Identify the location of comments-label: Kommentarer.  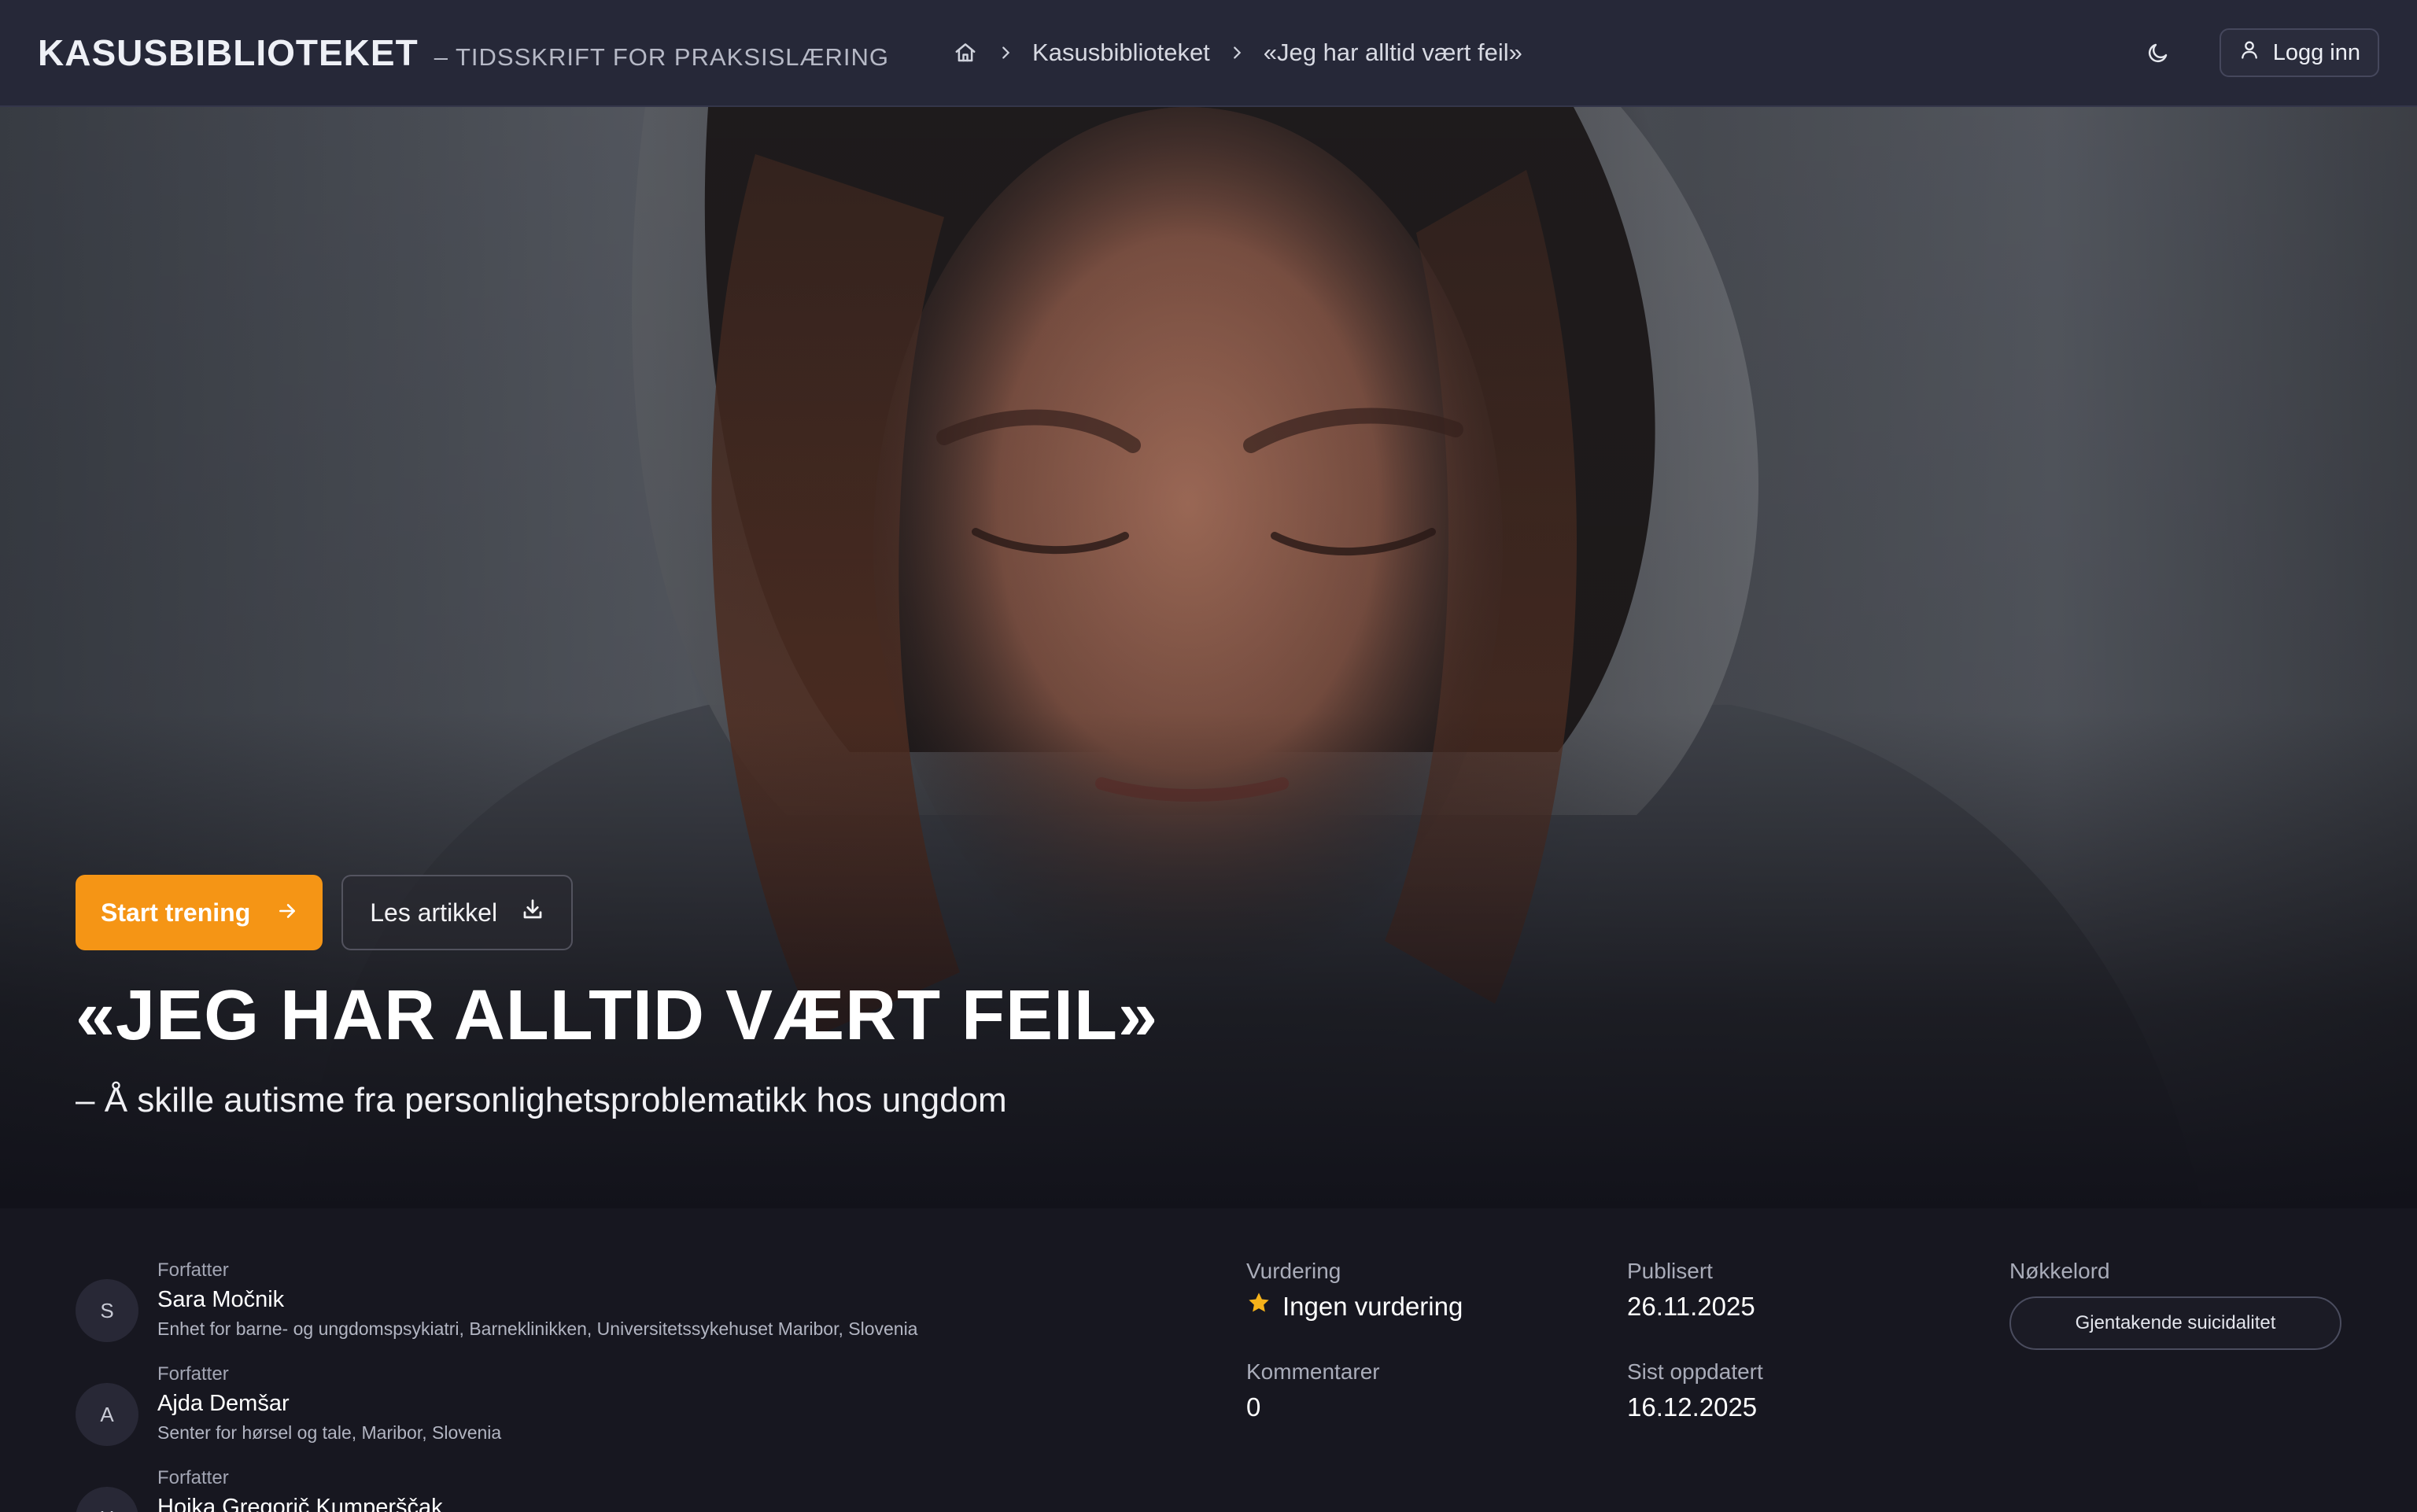
(1313, 1371).